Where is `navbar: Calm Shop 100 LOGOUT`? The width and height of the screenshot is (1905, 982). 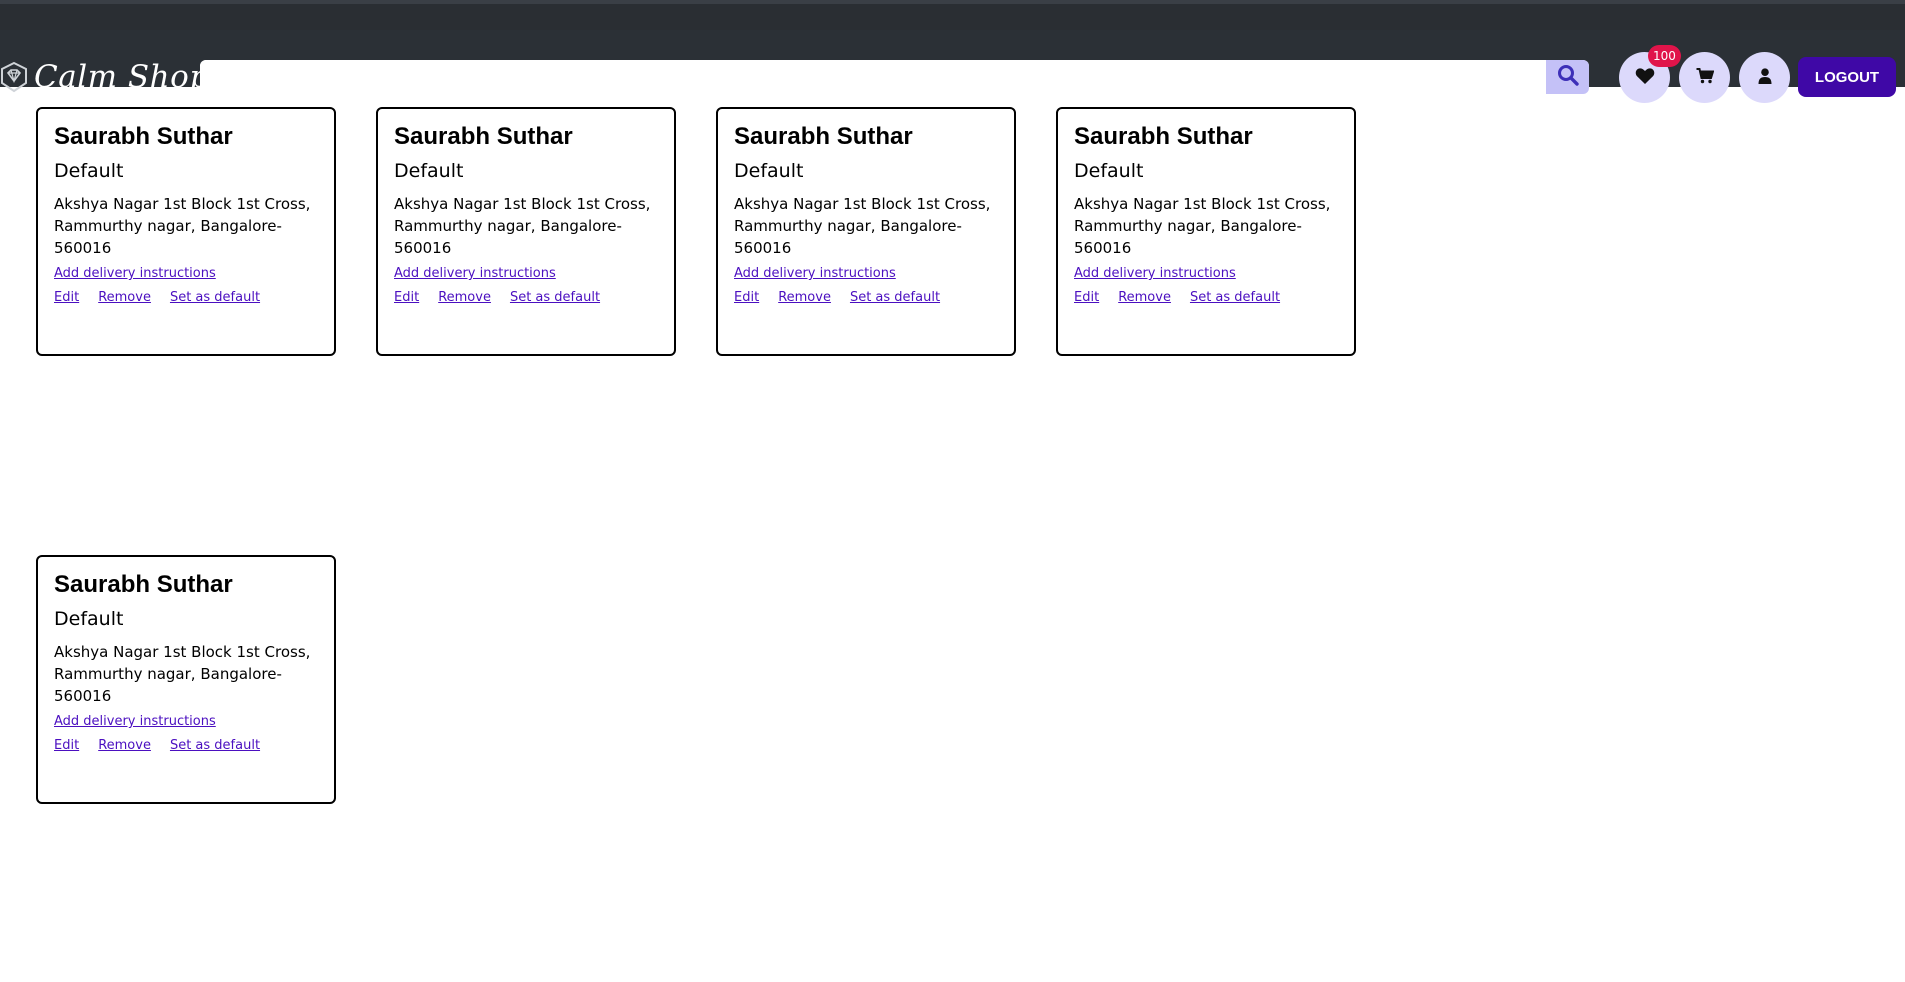
navbar: Calm Shop 100 LOGOUT is located at coordinates (952, 66).